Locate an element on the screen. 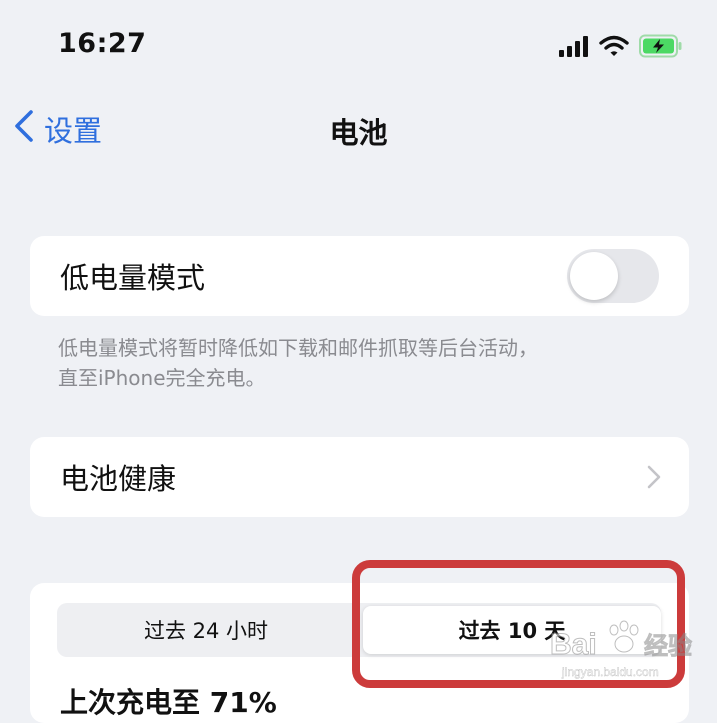  footnote-line-1: 低电量模式将暂时降低如下载和邮件抓取等后台活动， is located at coordinates (298, 348).